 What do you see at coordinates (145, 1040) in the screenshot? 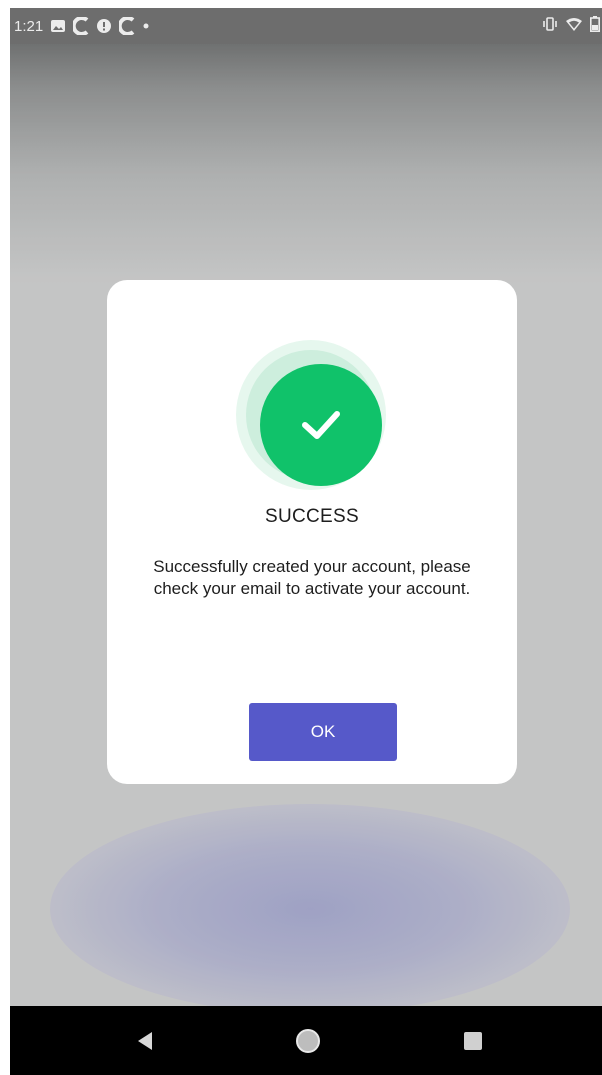
I see `back-icon` at bounding box center [145, 1040].